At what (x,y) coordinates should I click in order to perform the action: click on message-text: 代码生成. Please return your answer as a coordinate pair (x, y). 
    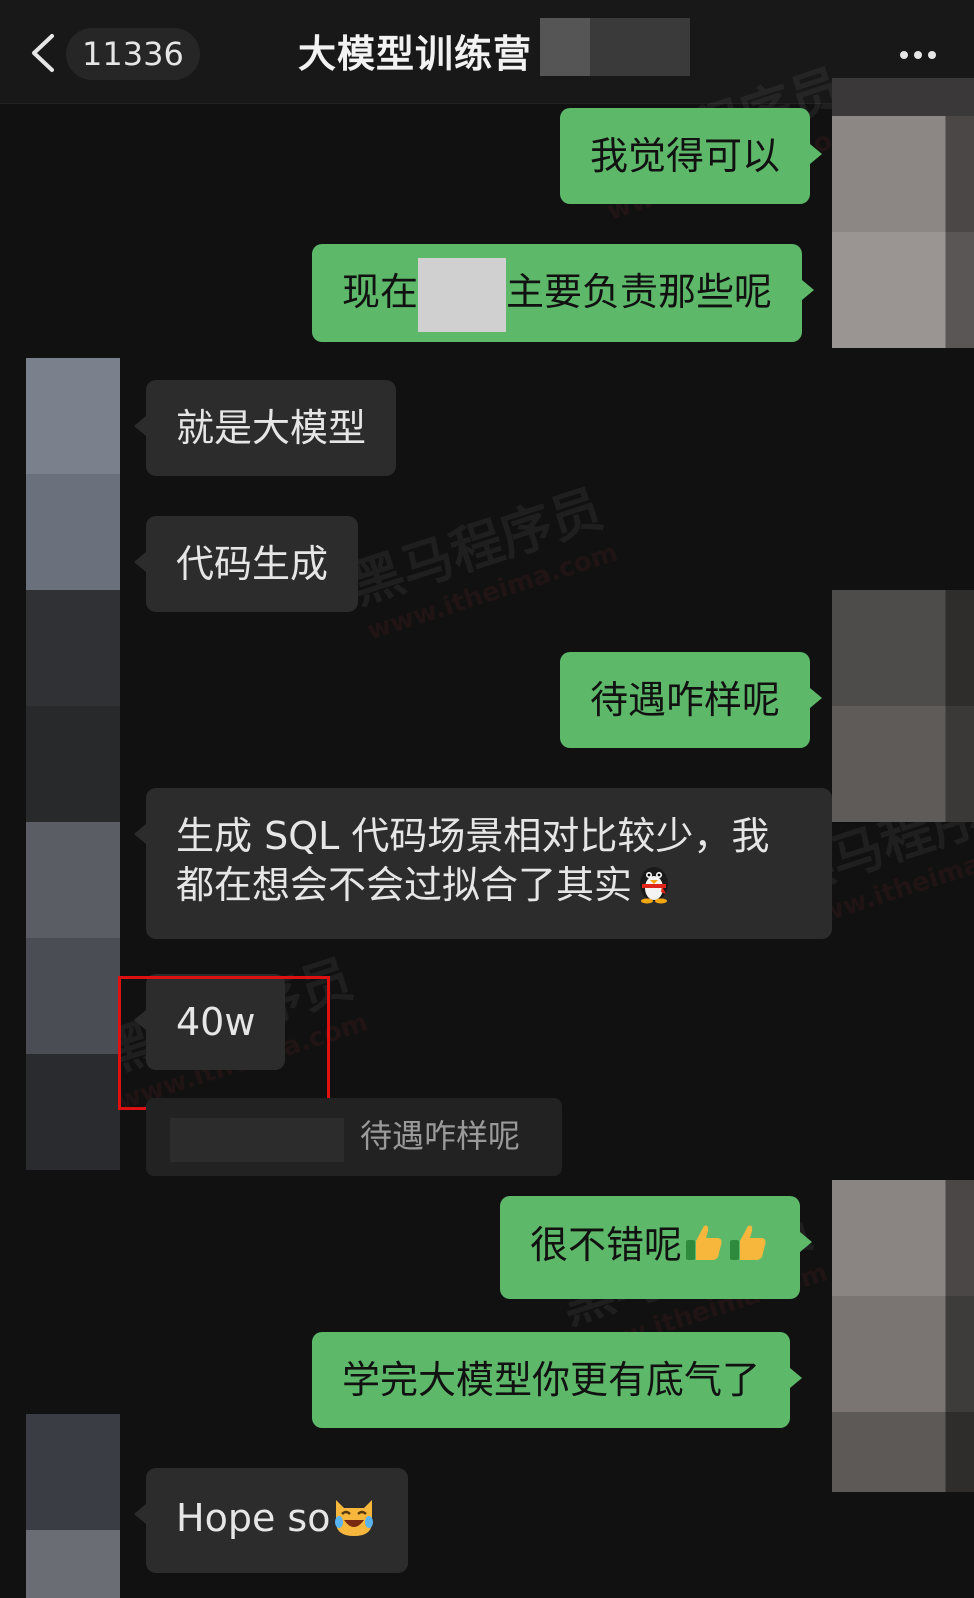
    Looking at the image, I should click on (252, 564).